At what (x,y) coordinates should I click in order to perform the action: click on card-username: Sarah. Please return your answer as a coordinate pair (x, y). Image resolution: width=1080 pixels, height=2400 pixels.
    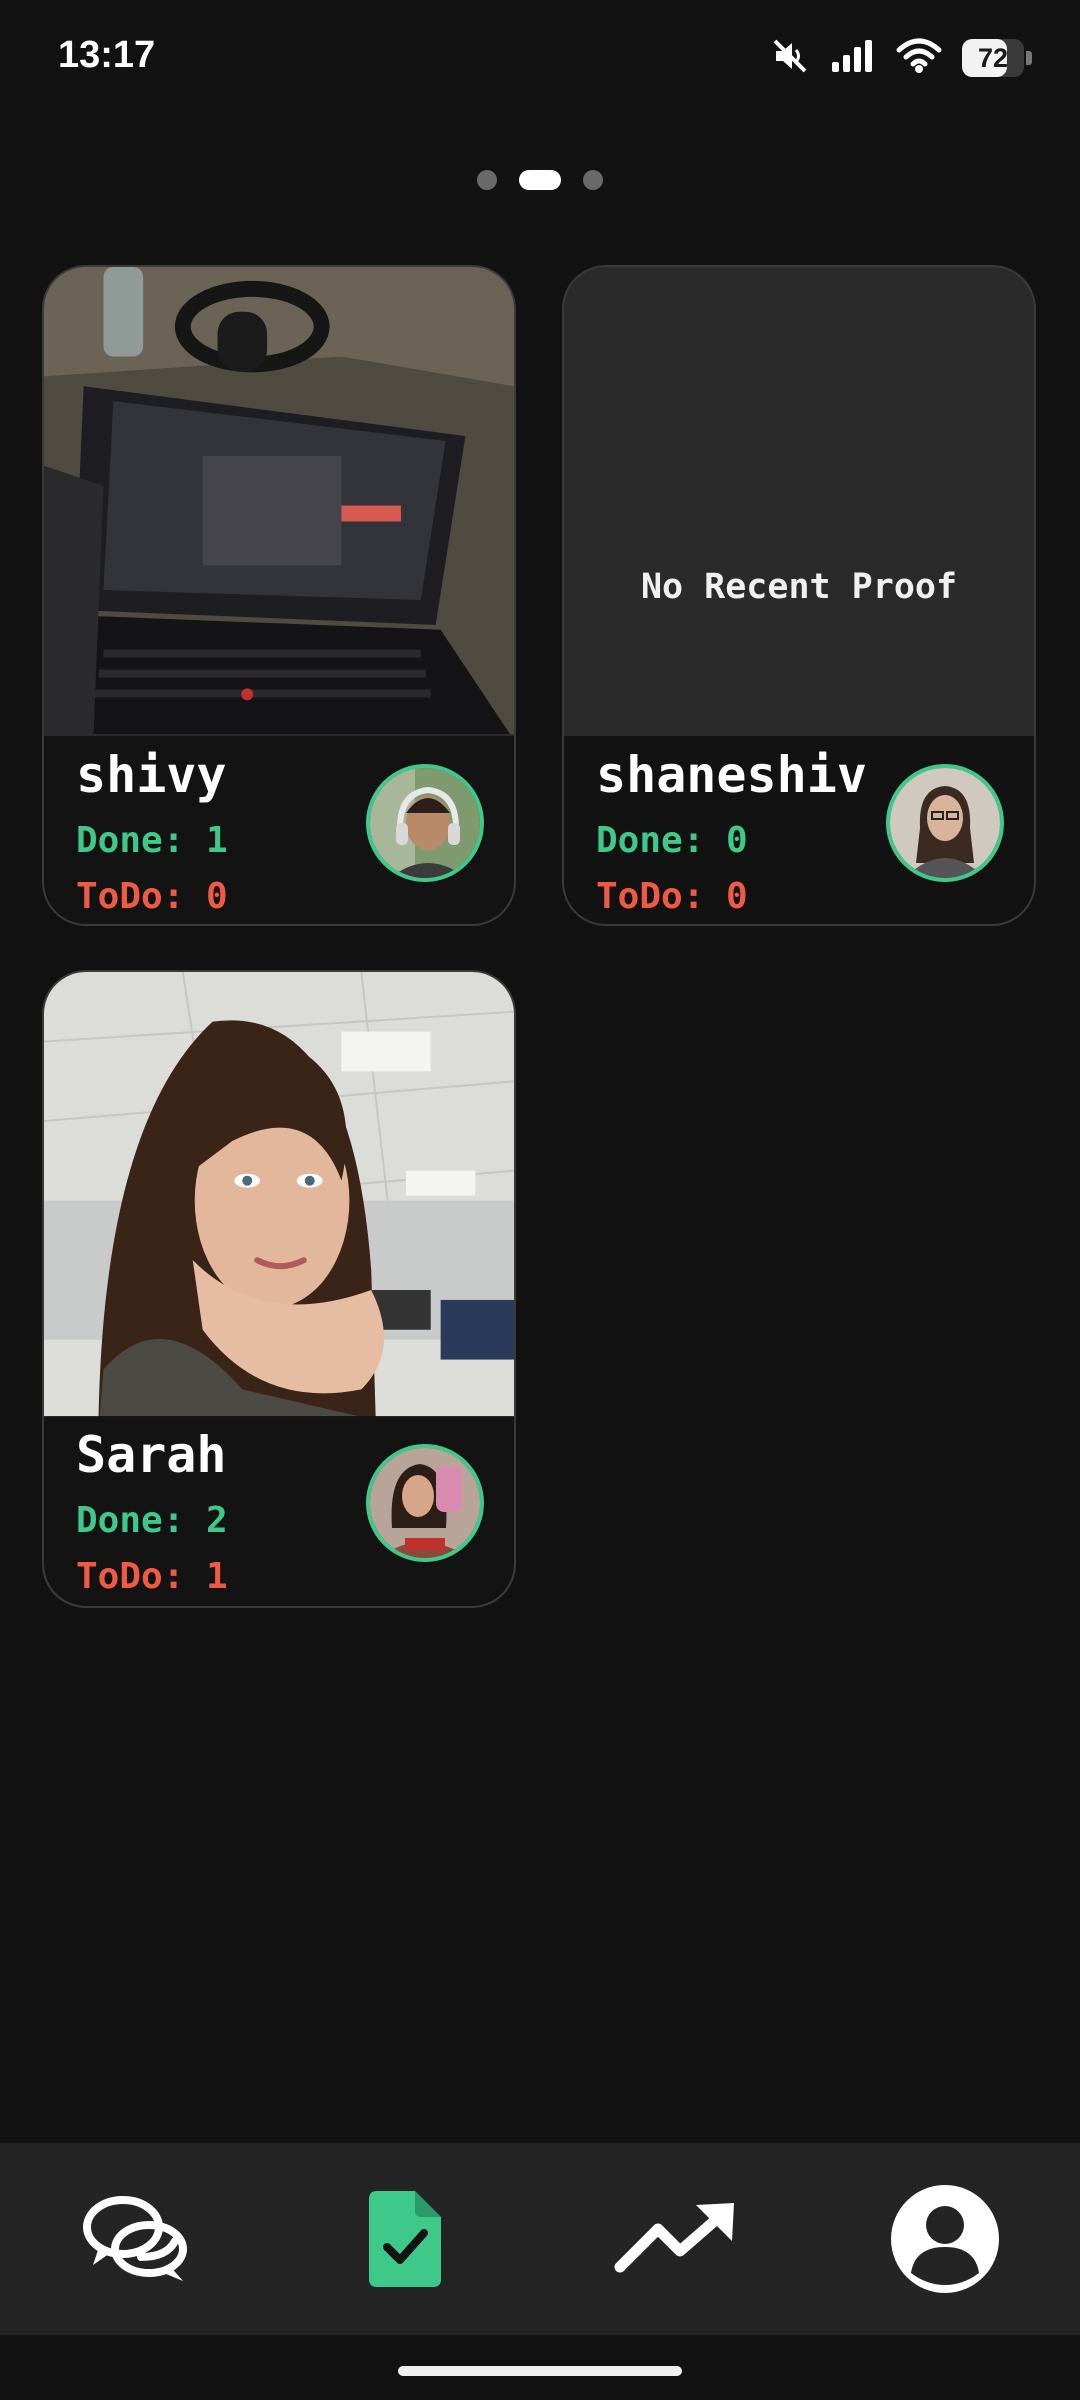
    Looking at the image, I should click on (151, 1455).